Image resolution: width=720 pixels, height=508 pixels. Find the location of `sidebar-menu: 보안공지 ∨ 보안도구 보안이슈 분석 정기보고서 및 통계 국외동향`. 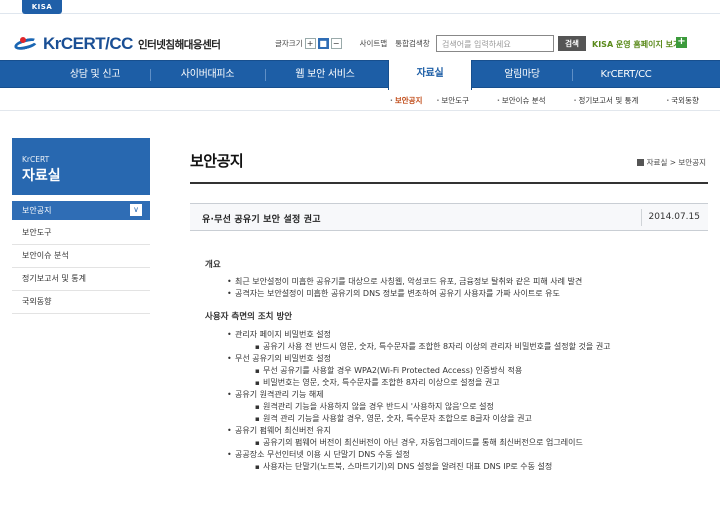

sidebar-menu: 보안공지 ∨ 보안도구 보안이슈 분석 정기보고서 및 통계 국외동향 is located at coordinates (81, 257).